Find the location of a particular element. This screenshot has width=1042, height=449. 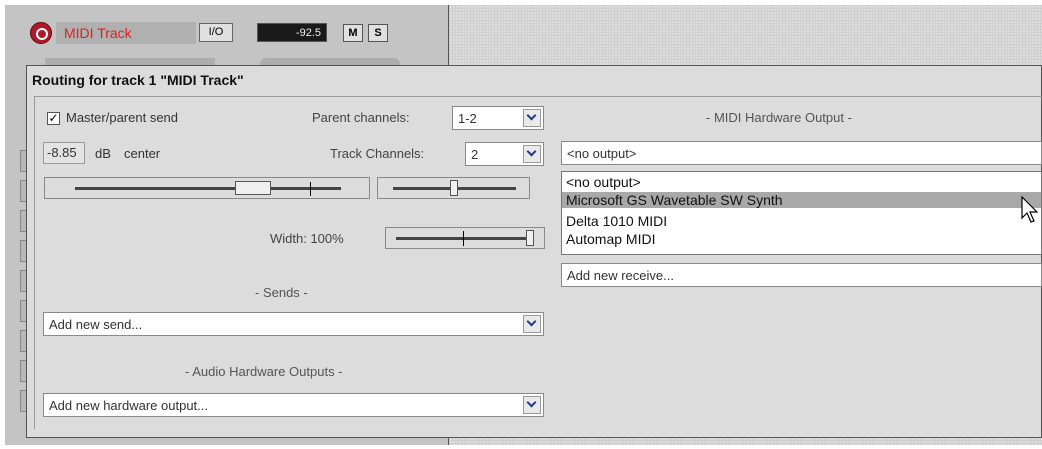

track-volume-display: -92.5 is located at coordinates (292, 32).